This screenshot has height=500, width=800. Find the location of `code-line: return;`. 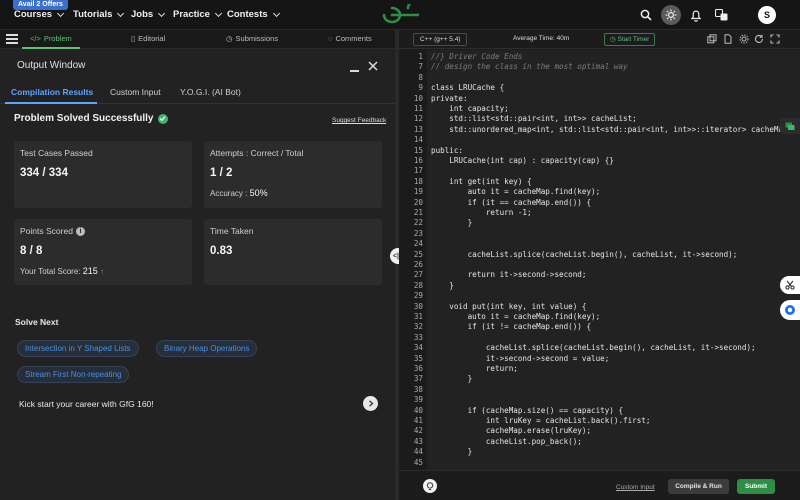

code-line: return; is located at coordinates (474, 369).